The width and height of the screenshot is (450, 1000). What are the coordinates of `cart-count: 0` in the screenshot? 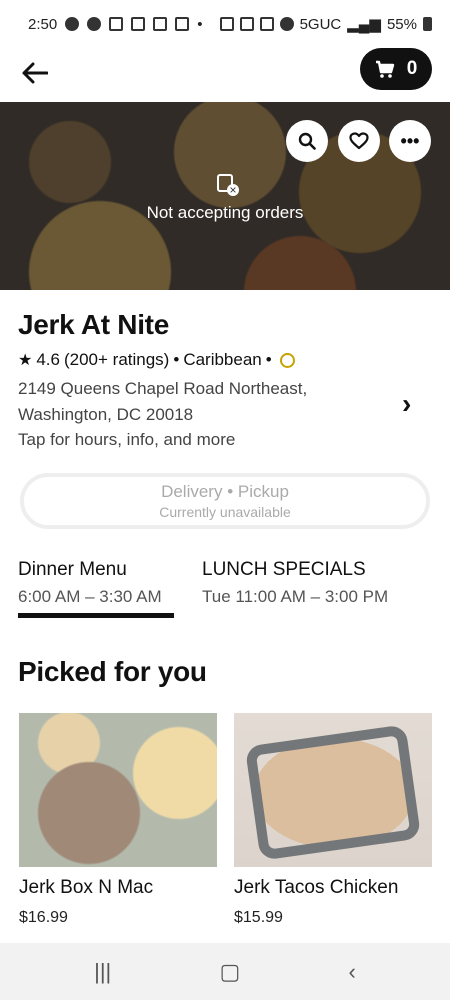 It's located at (412, 68).